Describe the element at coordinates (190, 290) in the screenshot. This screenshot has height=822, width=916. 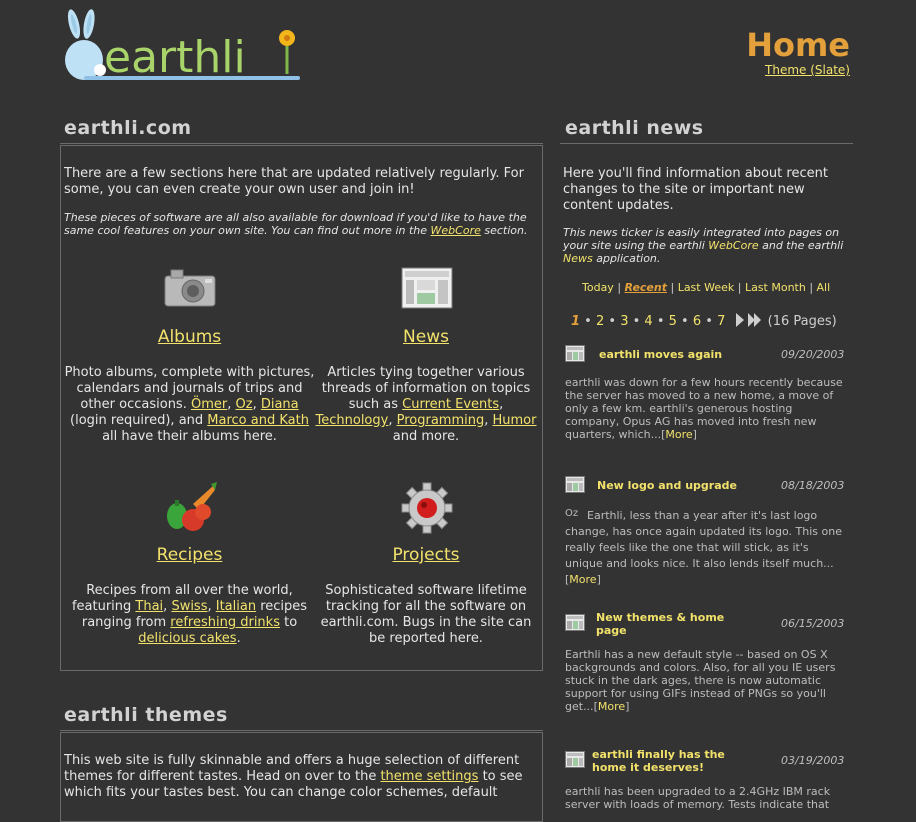
I see `camera-icon` at that location.